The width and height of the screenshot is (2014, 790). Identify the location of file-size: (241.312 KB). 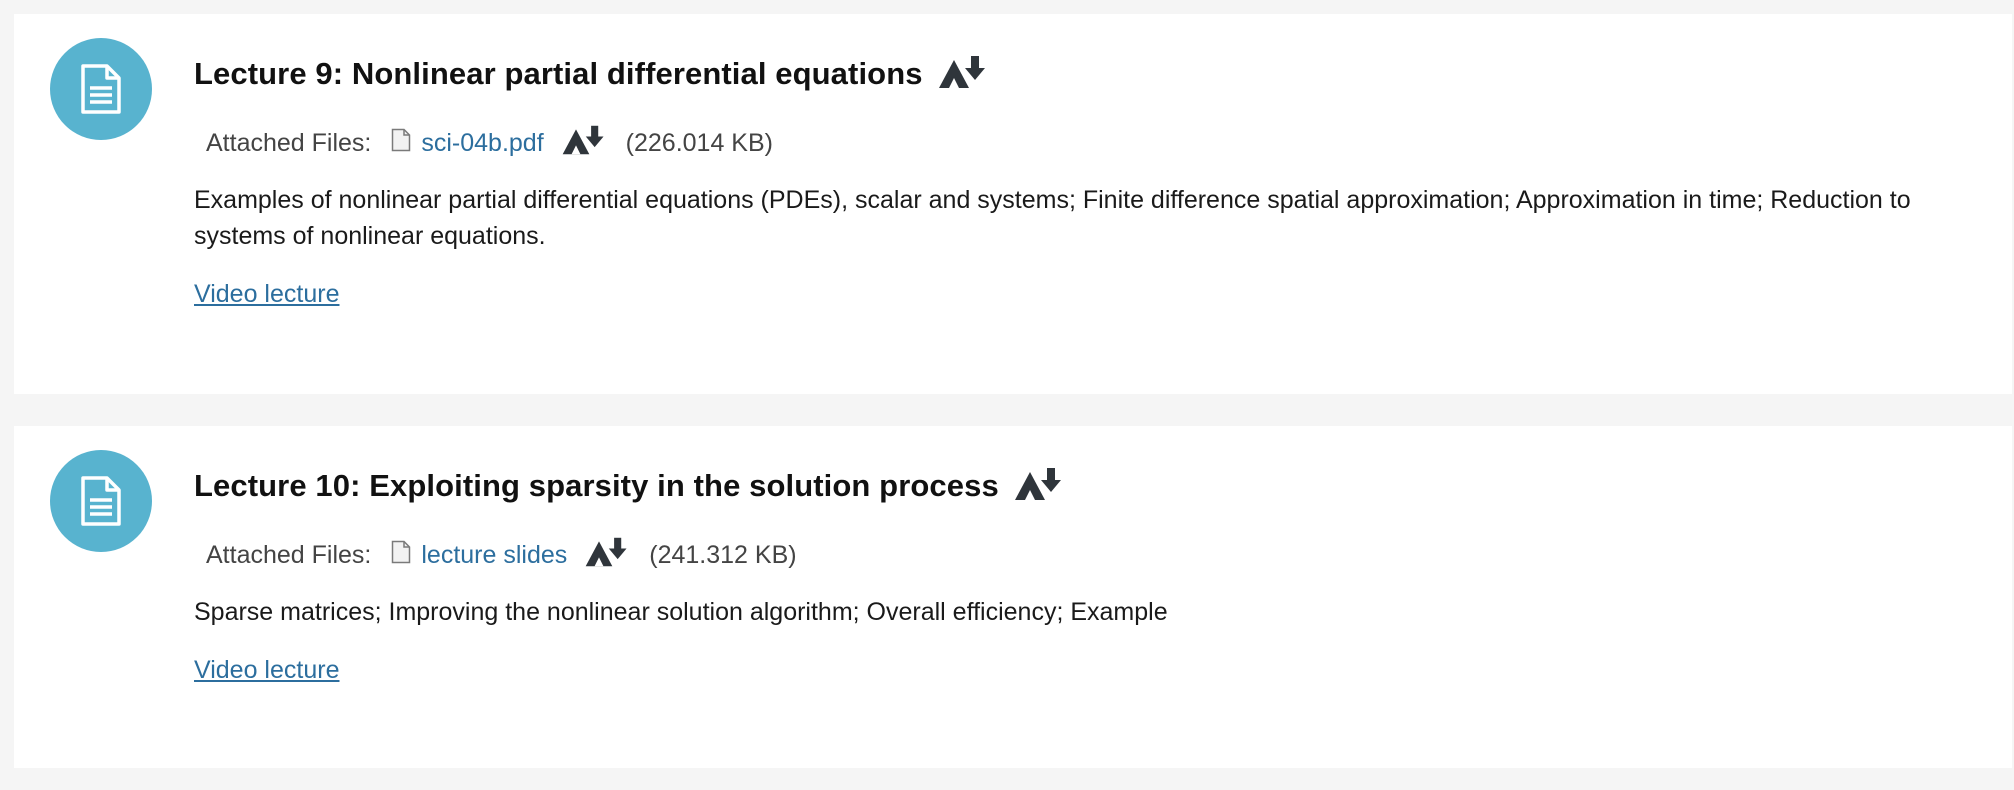
(723, 554).